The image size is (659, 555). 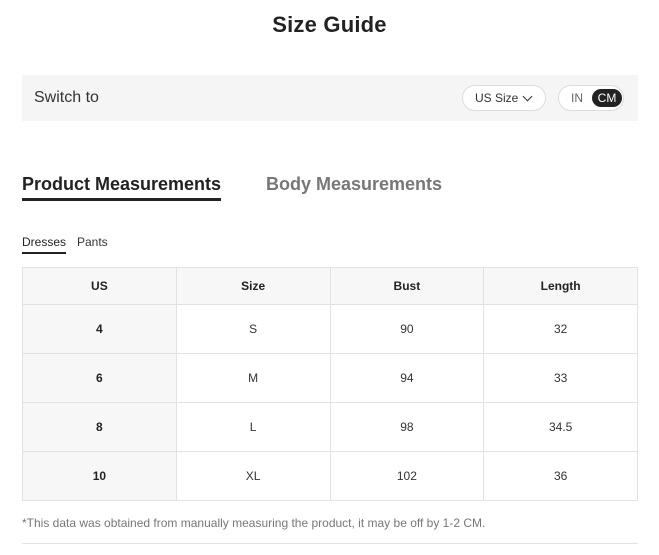 I want to click on cell-length: 32, so click(x=560, y=329).